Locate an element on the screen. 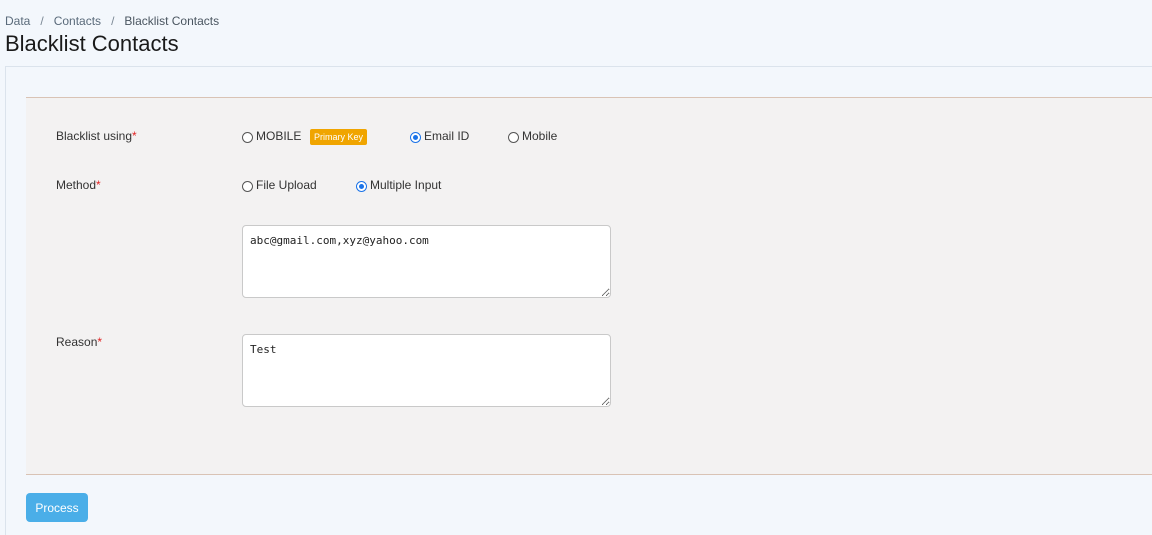 The height and width of the screenshot is (535, 1152). reason-label: Reason* is located at coordinates (79, 342).